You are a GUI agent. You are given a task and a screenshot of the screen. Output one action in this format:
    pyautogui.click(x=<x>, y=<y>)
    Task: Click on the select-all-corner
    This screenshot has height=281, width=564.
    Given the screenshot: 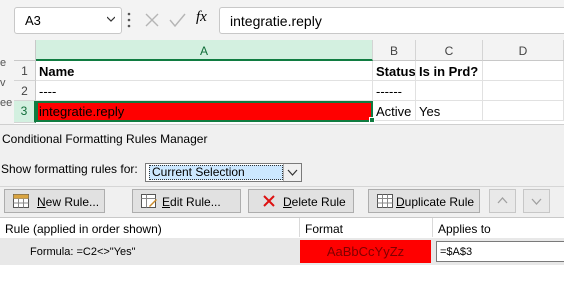 What is the action you would take?
    pyautogui.click(x=25, y=50)
    